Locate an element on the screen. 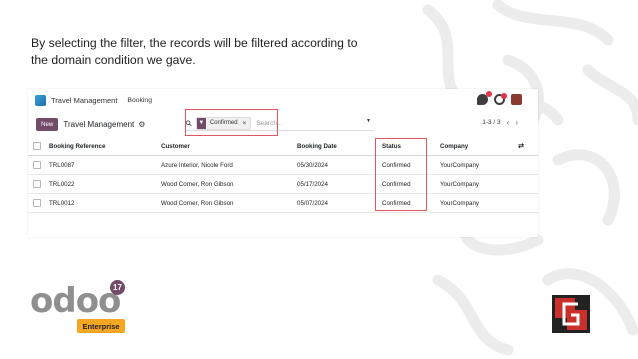  search-dropdown-toggle-icon: ▼ is located at coordinates (368, 121).